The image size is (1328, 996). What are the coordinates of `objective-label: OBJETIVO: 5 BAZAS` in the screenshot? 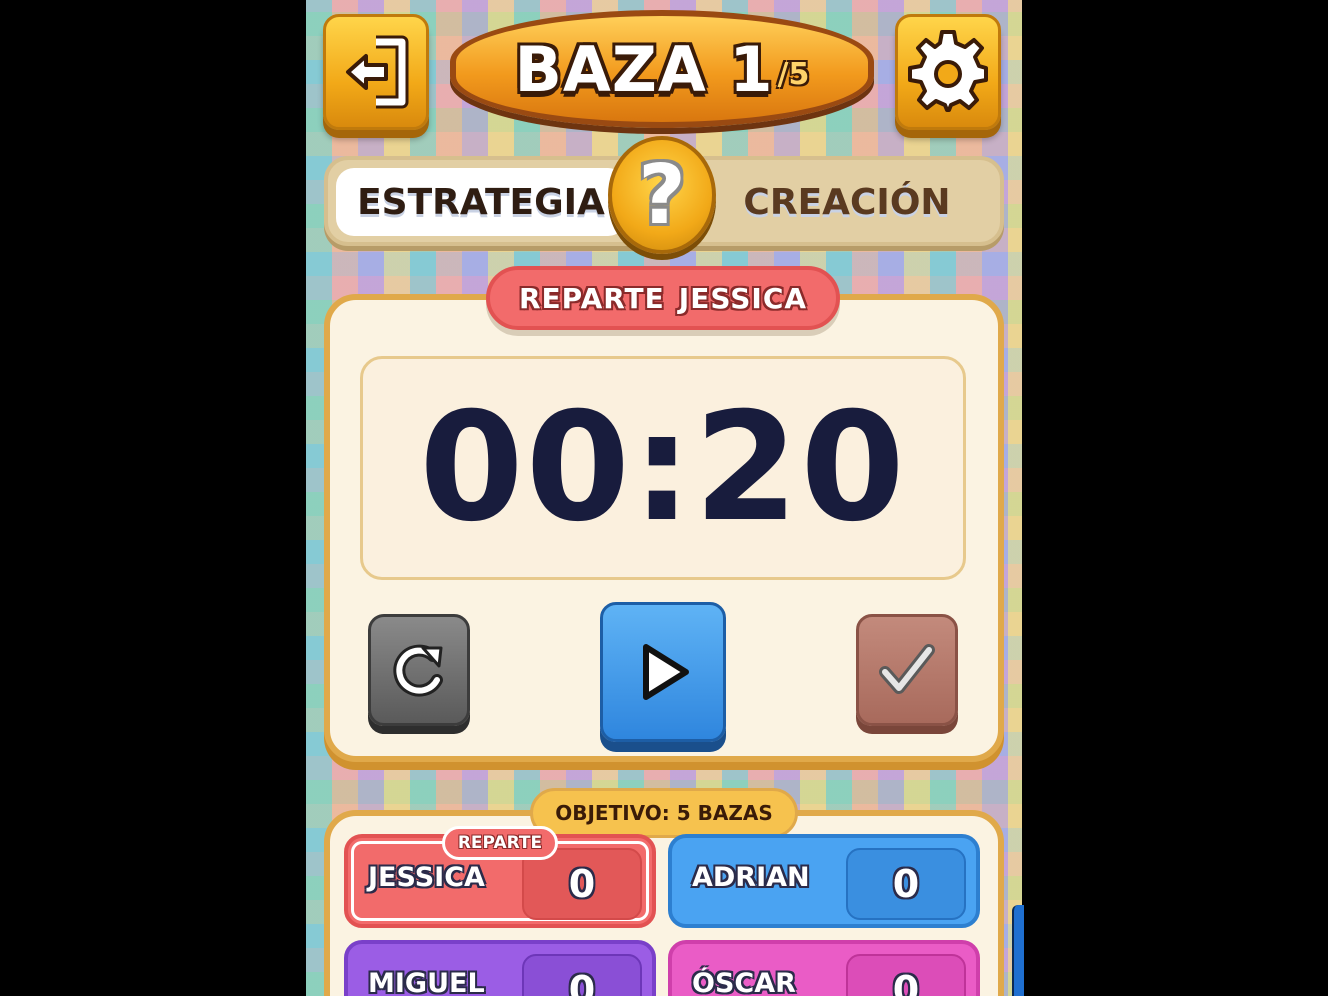 It's located at (664, 813).